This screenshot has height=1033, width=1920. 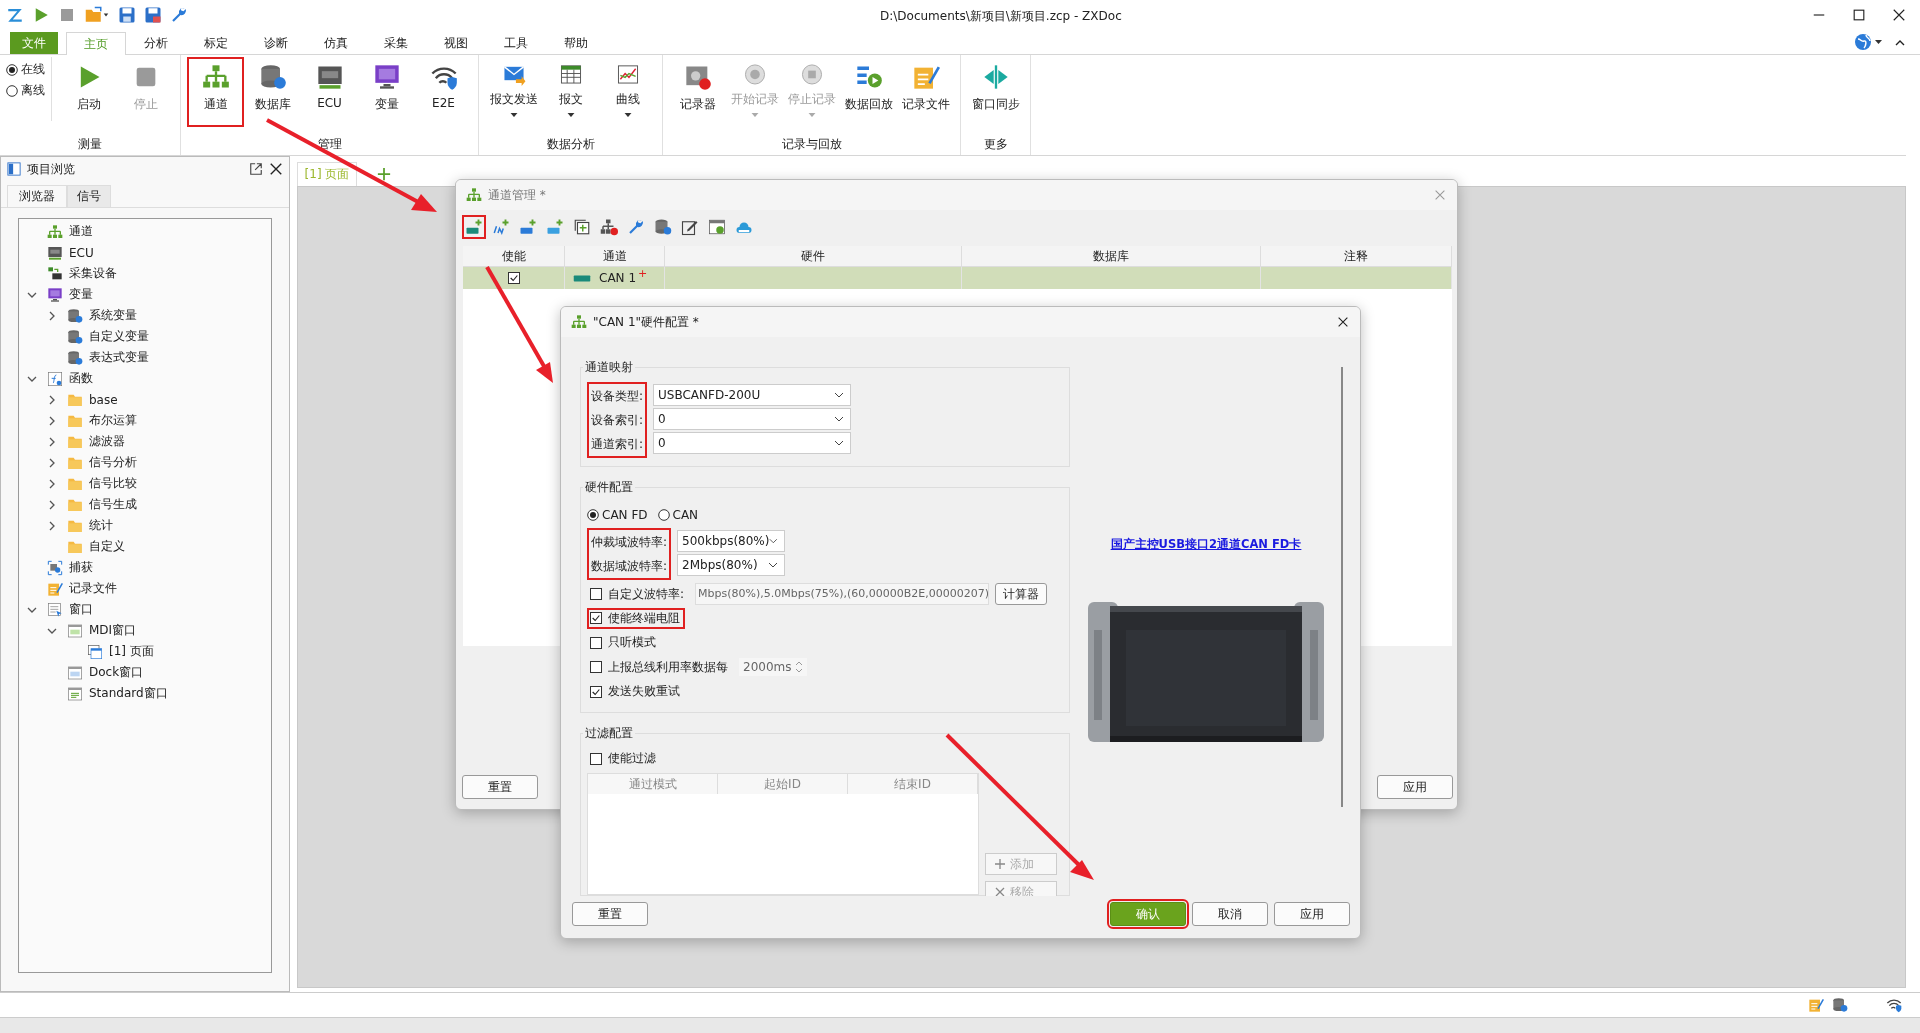 I want to click on panel-tab: 浏览器, so click(x=37, y=196).